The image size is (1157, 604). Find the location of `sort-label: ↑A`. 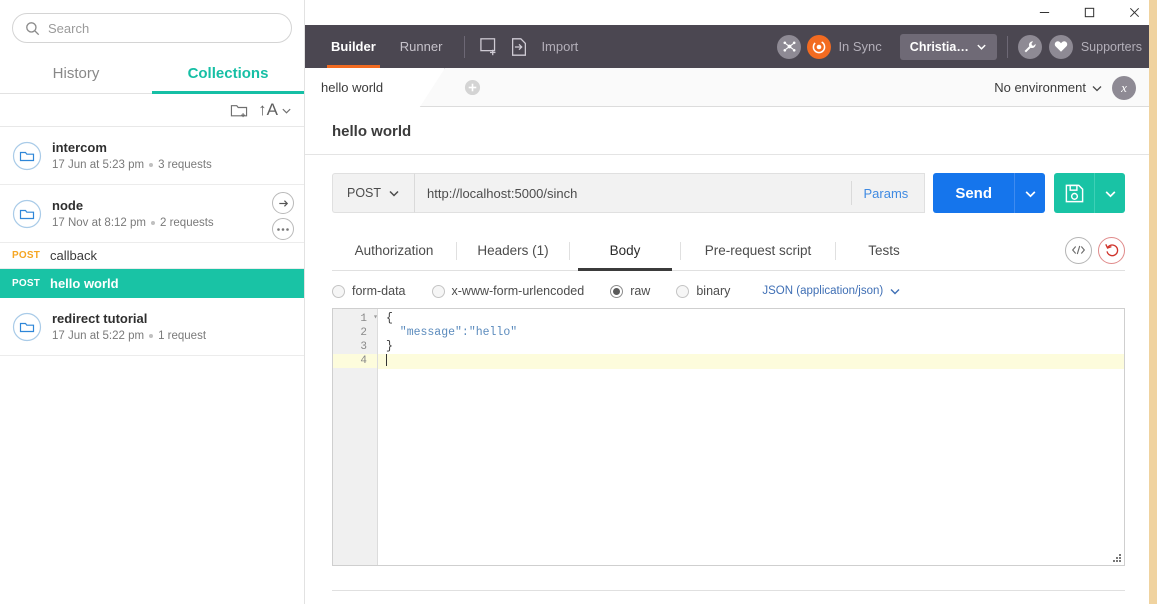

sort-label: ↑A is located at coordinates (268, 109).